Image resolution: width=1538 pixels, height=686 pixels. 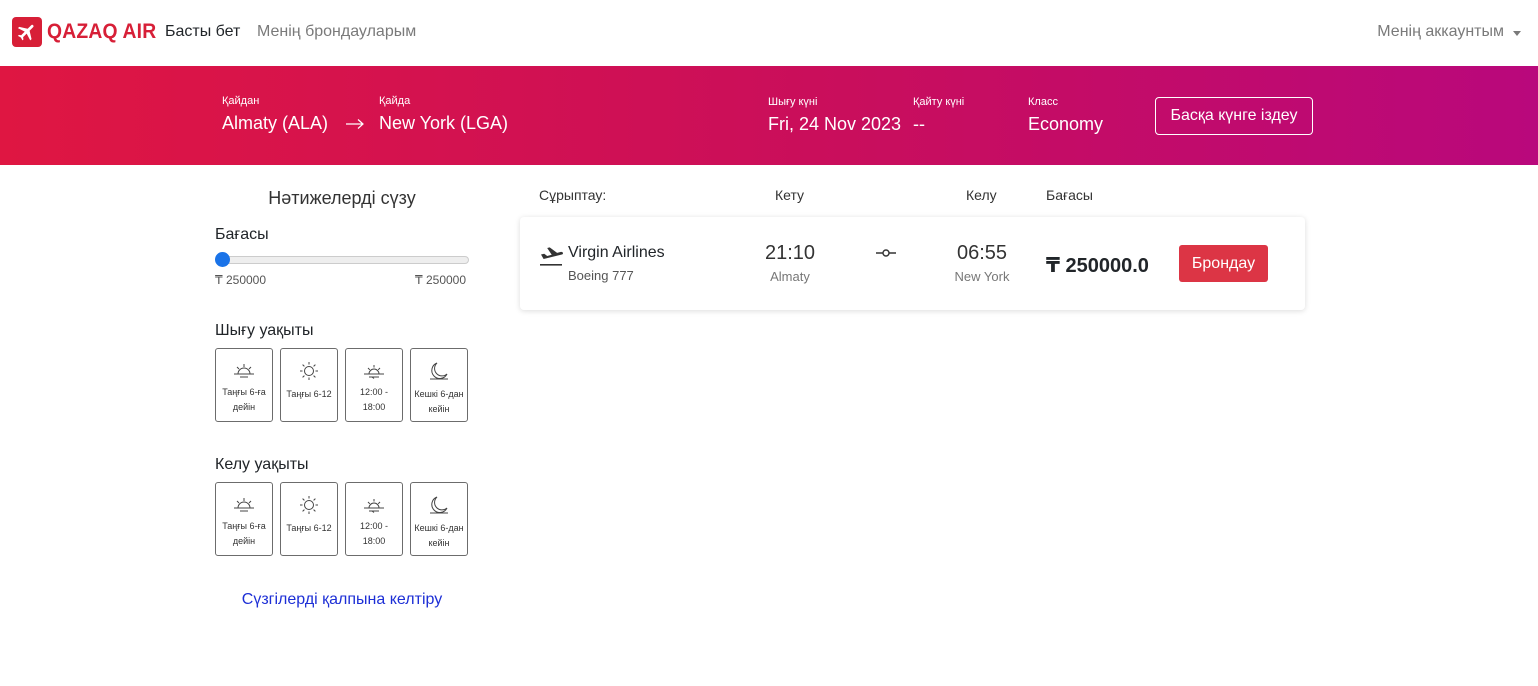 What do you see at coordinates (789, 195) in the screenshot?
I see `sort-by-departure: Кету` at bounding box center [789, 195].